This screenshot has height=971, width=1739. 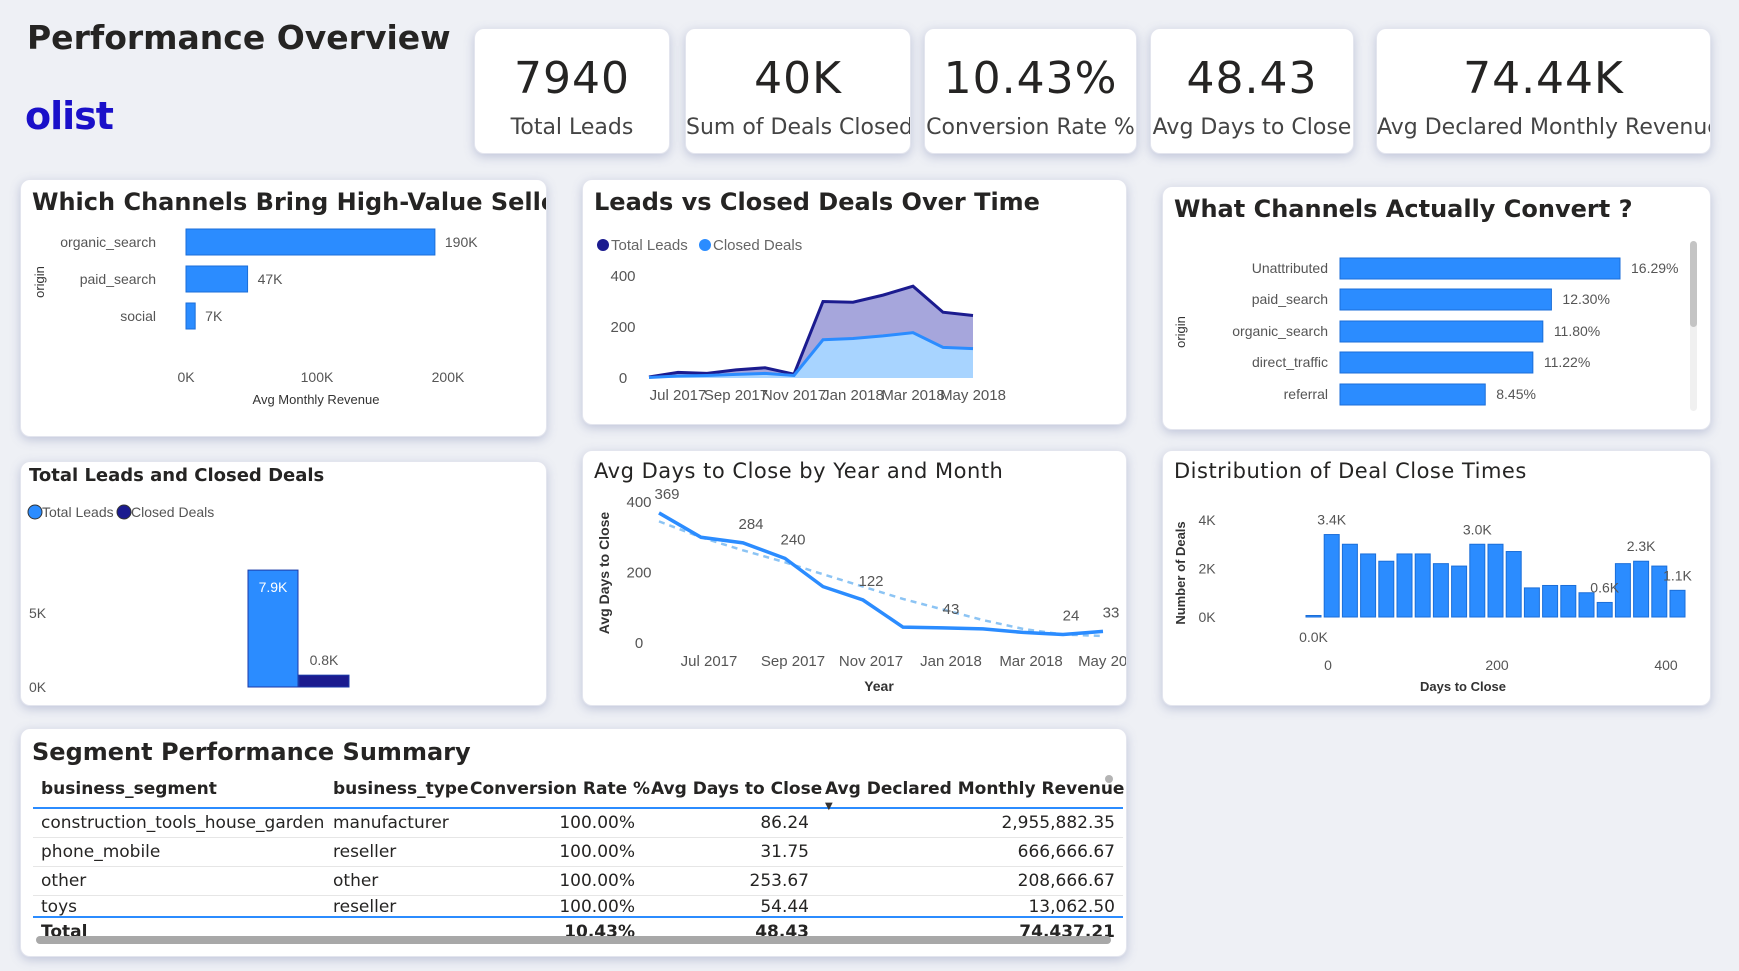 I want to click on kpi-label: Conversion Rate %, so click(x=1030, y=127).